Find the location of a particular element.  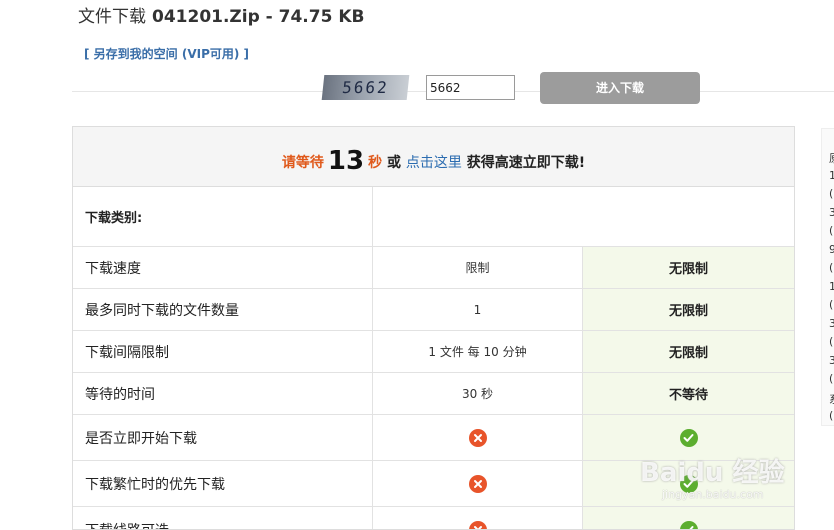

captcha-image: 5662 is located at coordinates (366, 87).